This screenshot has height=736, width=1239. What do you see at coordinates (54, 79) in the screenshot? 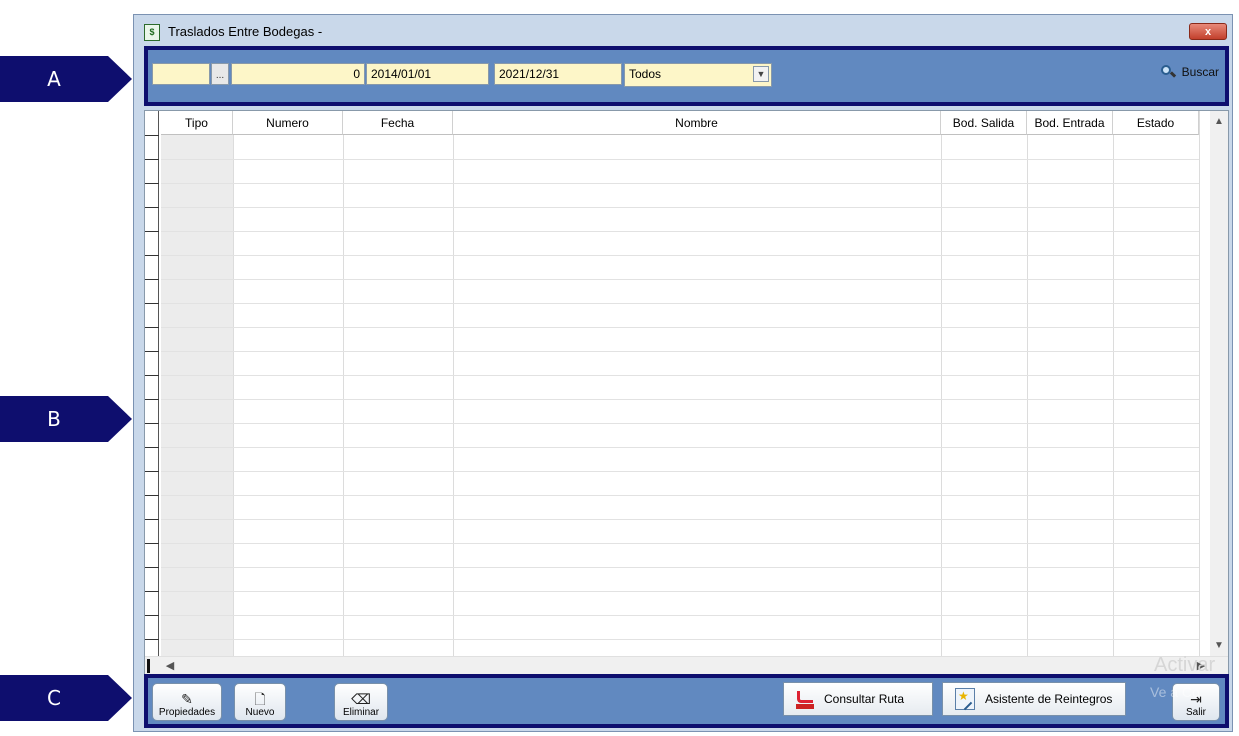
I see `callout-a-label: A` at bounding box center [54, 79].